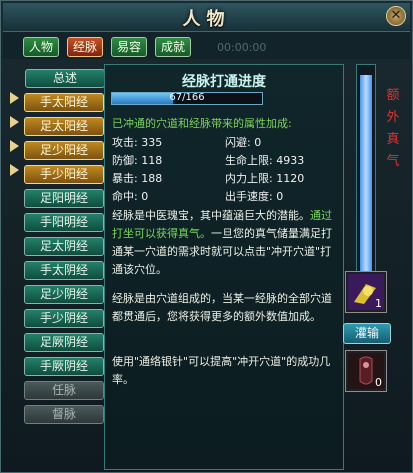  What do you see at coordinates (224, 82) in the screenshot?
I see `panel-title: 经脉打通进度` at bounding box center [224, 82].